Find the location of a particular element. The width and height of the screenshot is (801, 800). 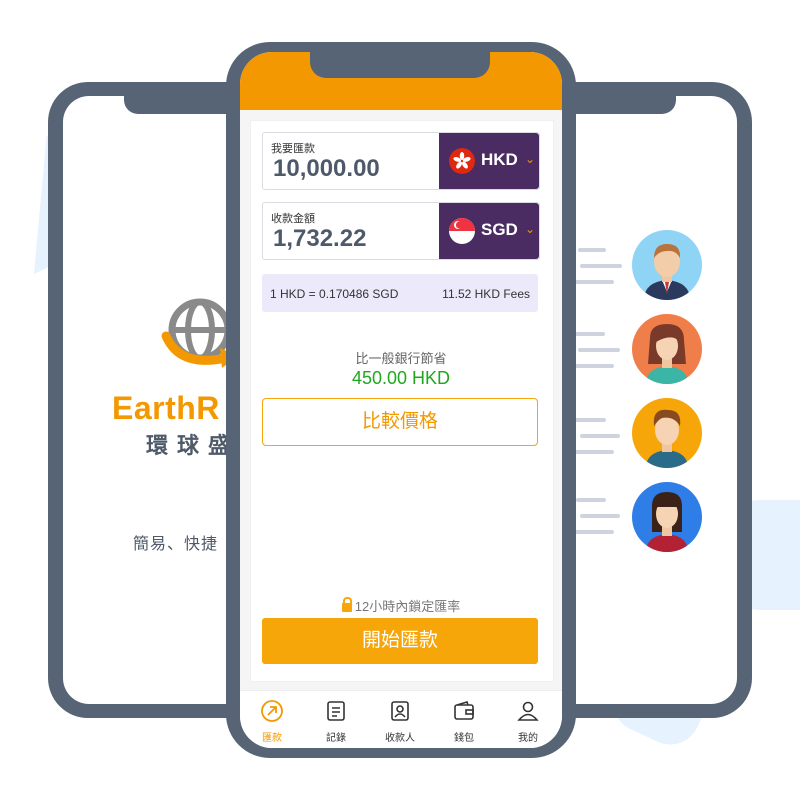

avatar-man-casual is located at coordinates (667, 433).